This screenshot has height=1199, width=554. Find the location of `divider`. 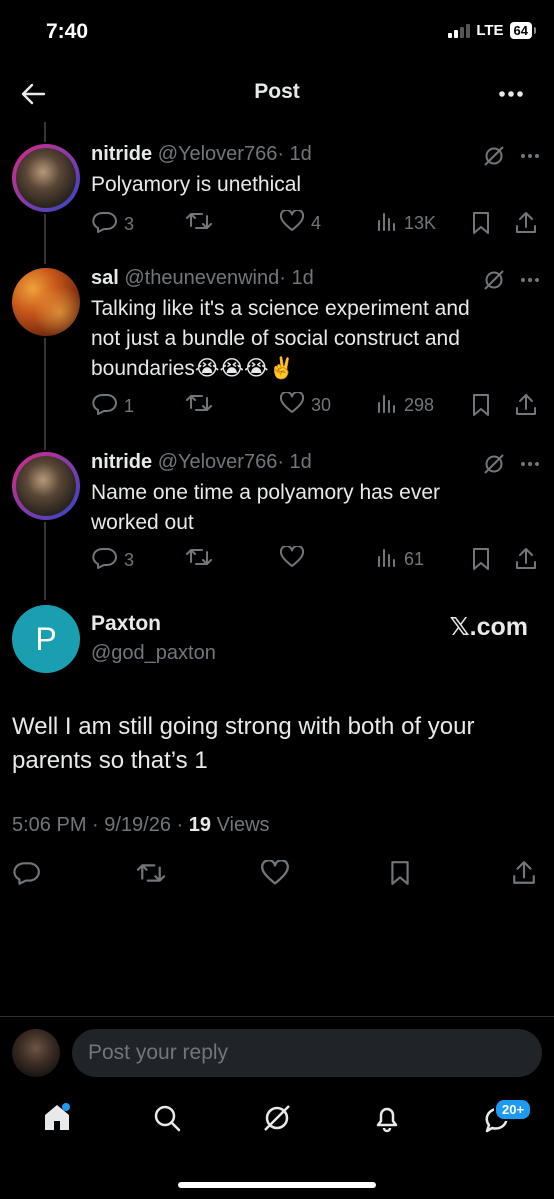

divider is located at coordinates (277, 1016).